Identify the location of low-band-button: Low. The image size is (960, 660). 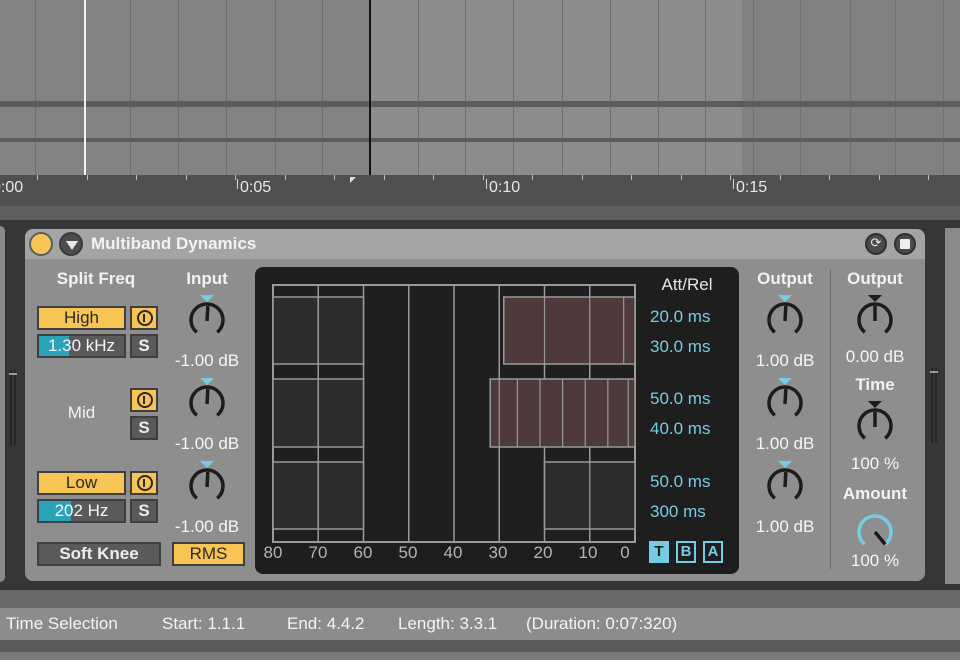
(81, 483).